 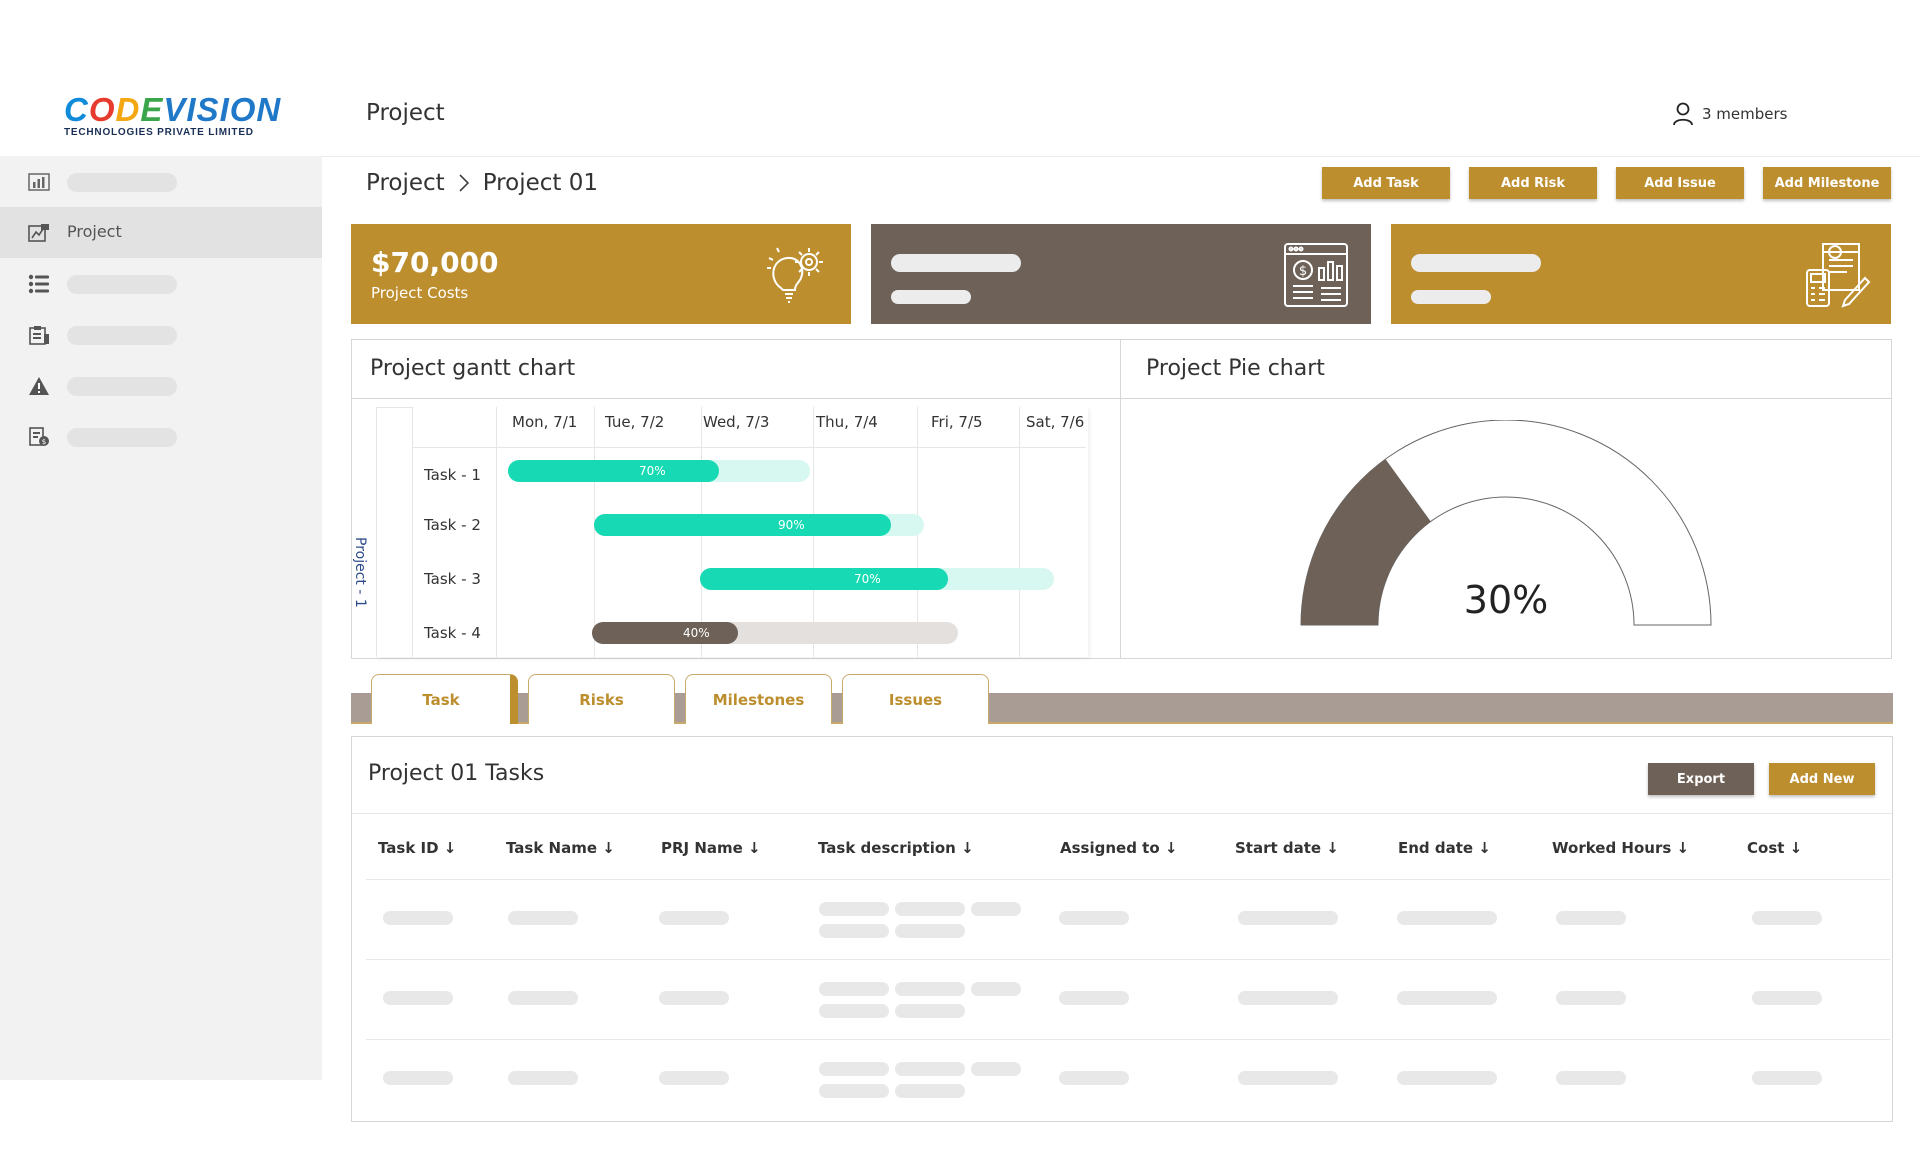 I want to click on project-cost-card: $70,000 Project Costs, so click(x=601, y=274).